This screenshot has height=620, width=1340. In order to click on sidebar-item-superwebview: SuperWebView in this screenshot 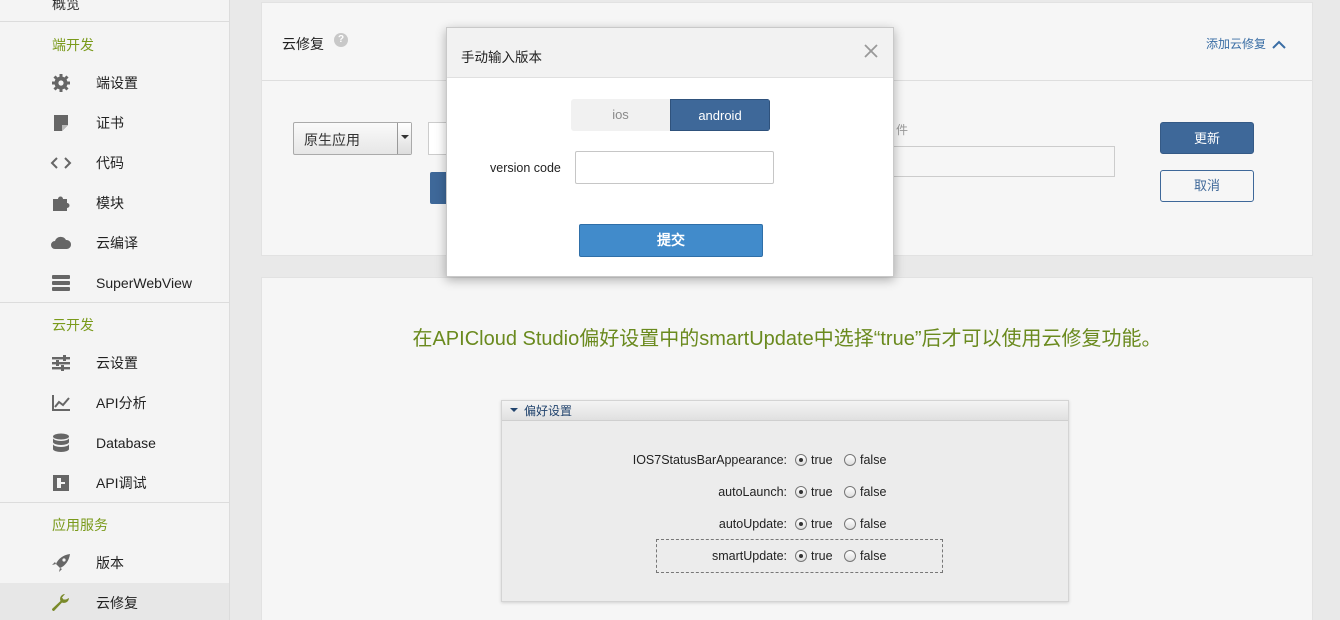, I will do `click(114, 283)`.